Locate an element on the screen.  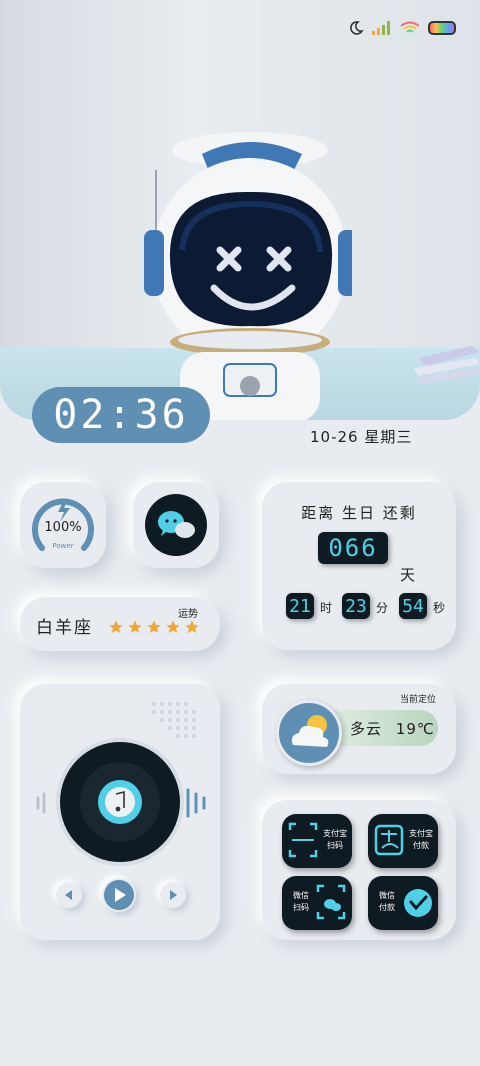
power-widget: 100% Power is located at coordinates (63, 525).